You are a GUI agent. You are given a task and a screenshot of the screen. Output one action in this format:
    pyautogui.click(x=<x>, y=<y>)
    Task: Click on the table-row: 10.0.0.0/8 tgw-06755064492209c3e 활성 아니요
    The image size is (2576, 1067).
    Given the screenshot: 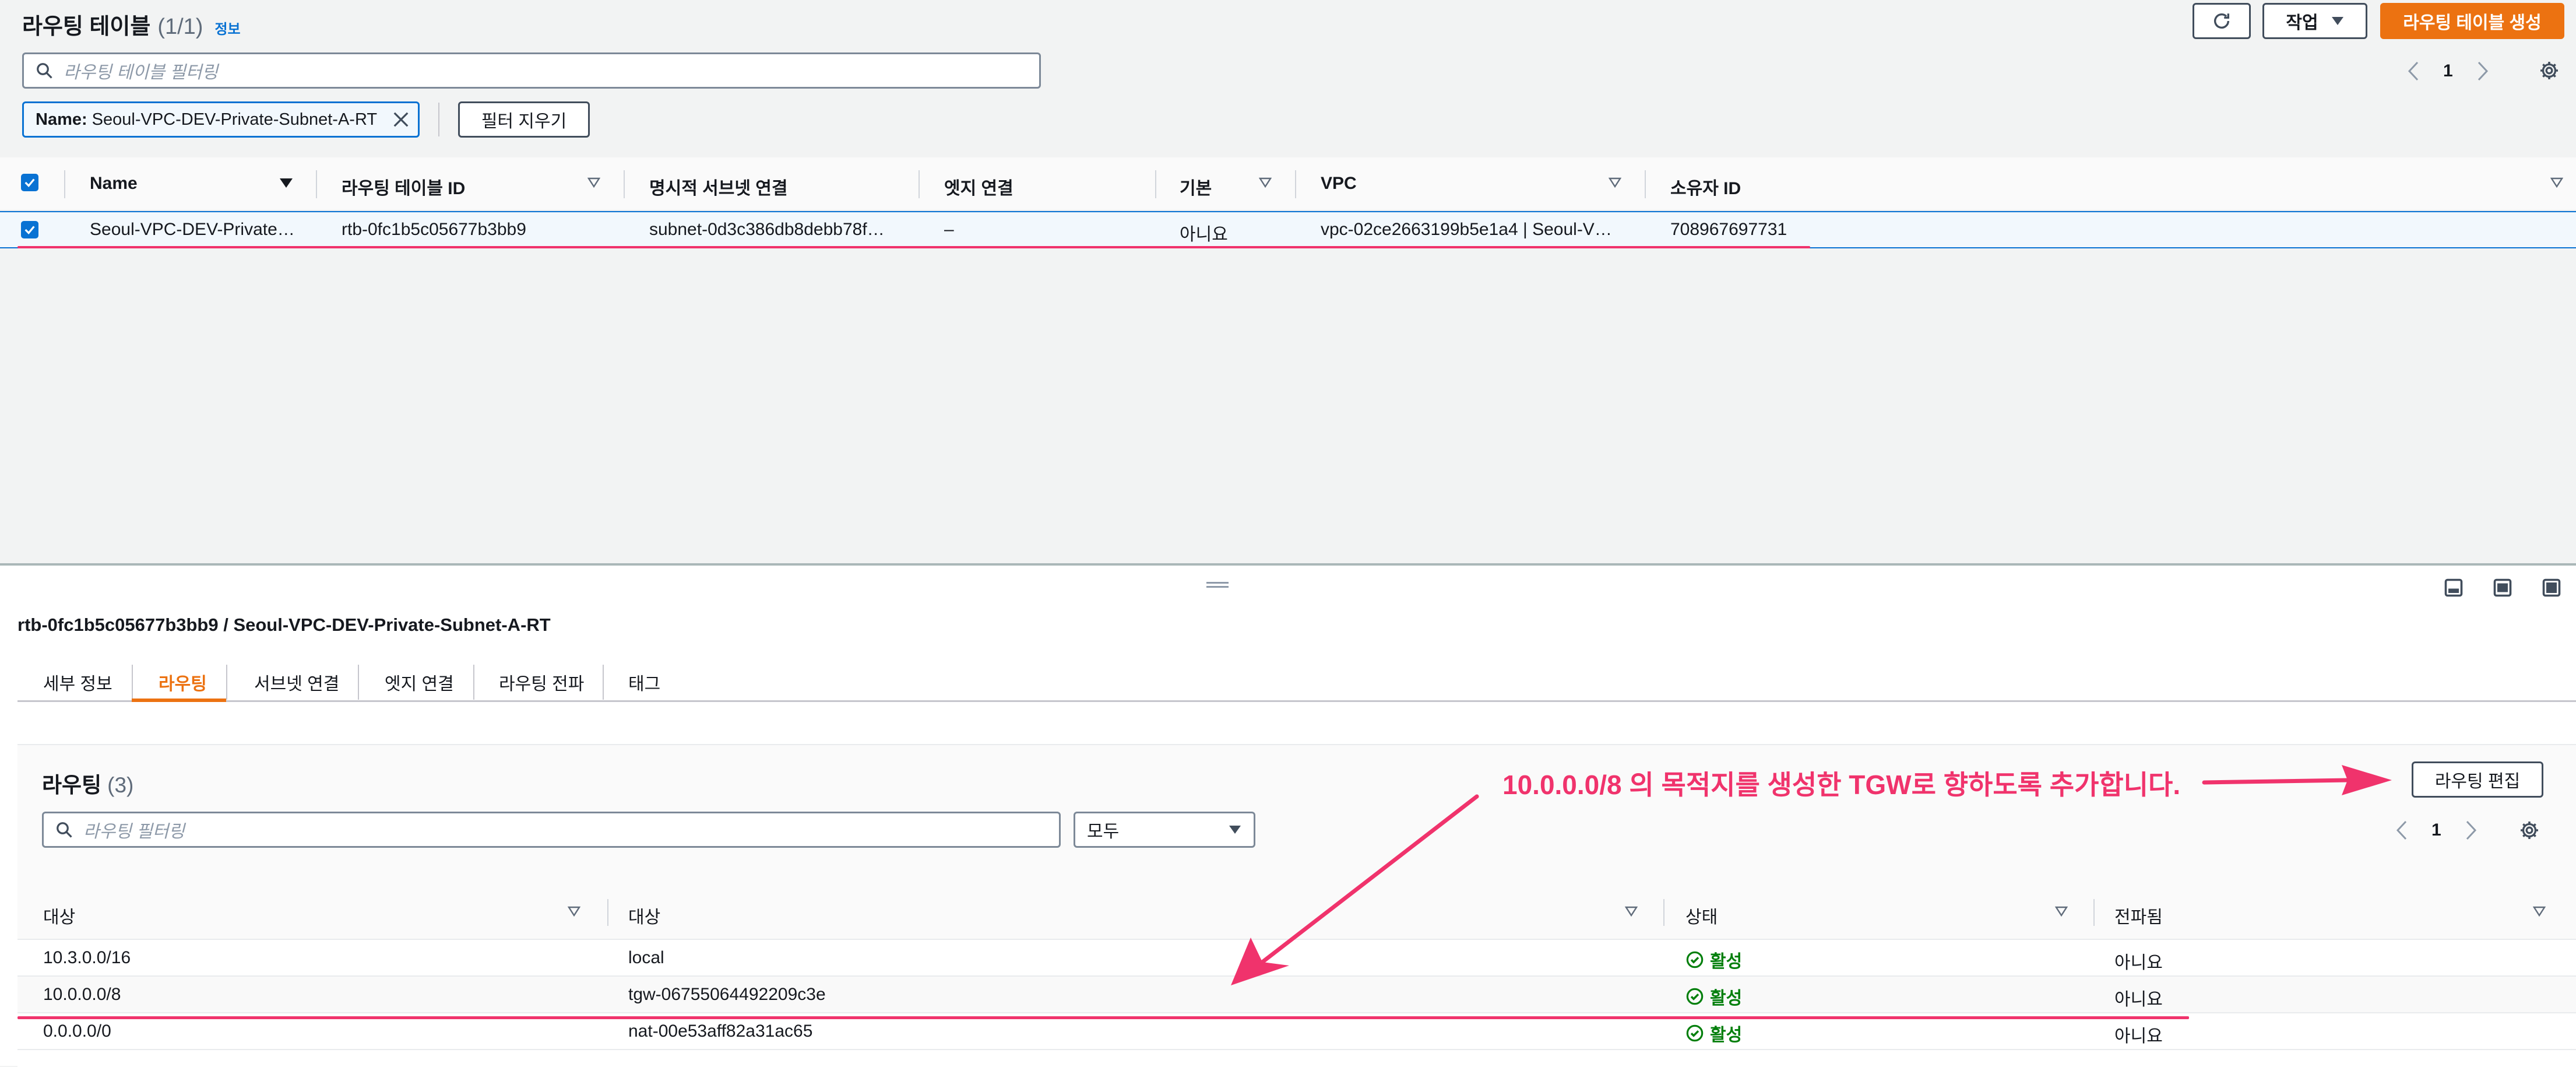 What is the action you would take?
    pyautogui.click(x=1297, y=995)
    